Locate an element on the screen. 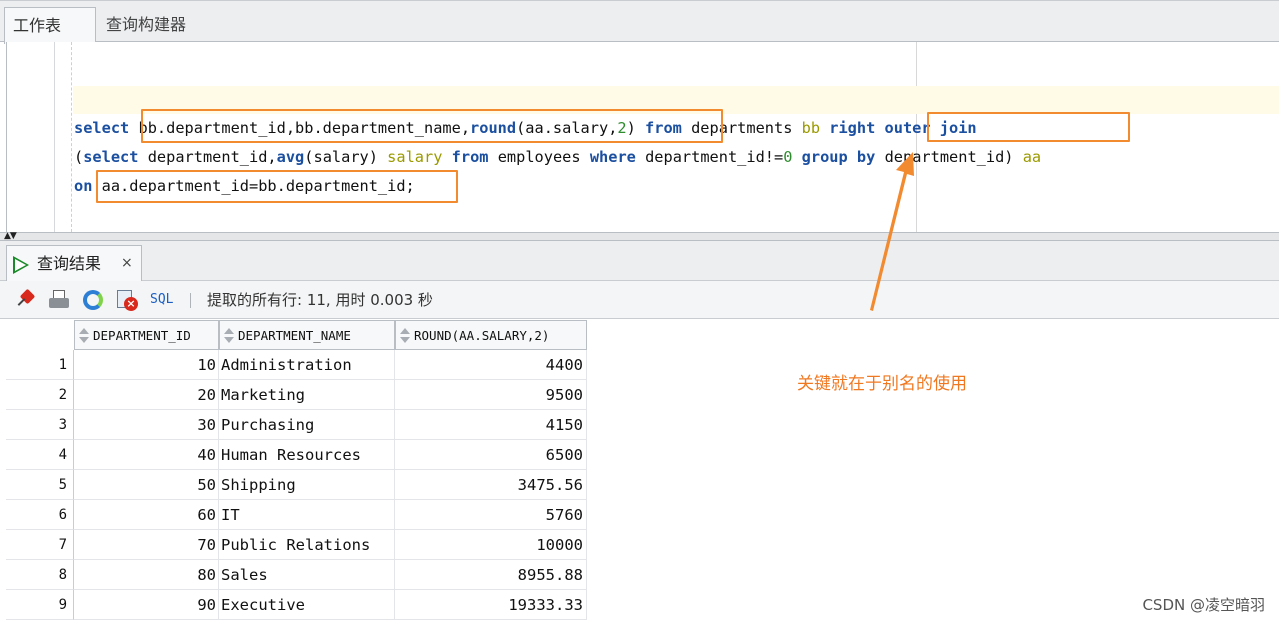  table-row: 4 40 Human Resources 6500 is located at coordinates (296, 455).